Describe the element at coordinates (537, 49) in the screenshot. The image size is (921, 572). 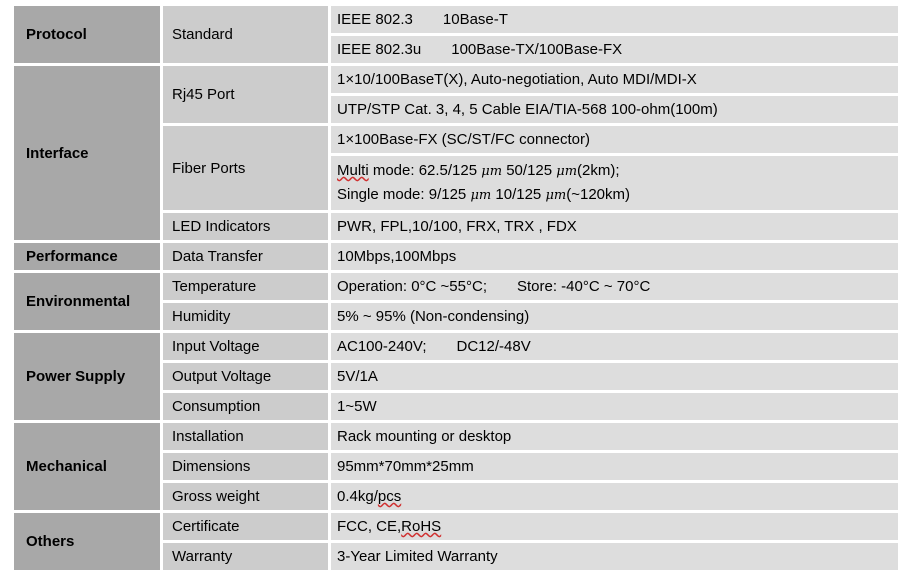
I see `value-part: 100Base-TX/100Base-FX` at that location.